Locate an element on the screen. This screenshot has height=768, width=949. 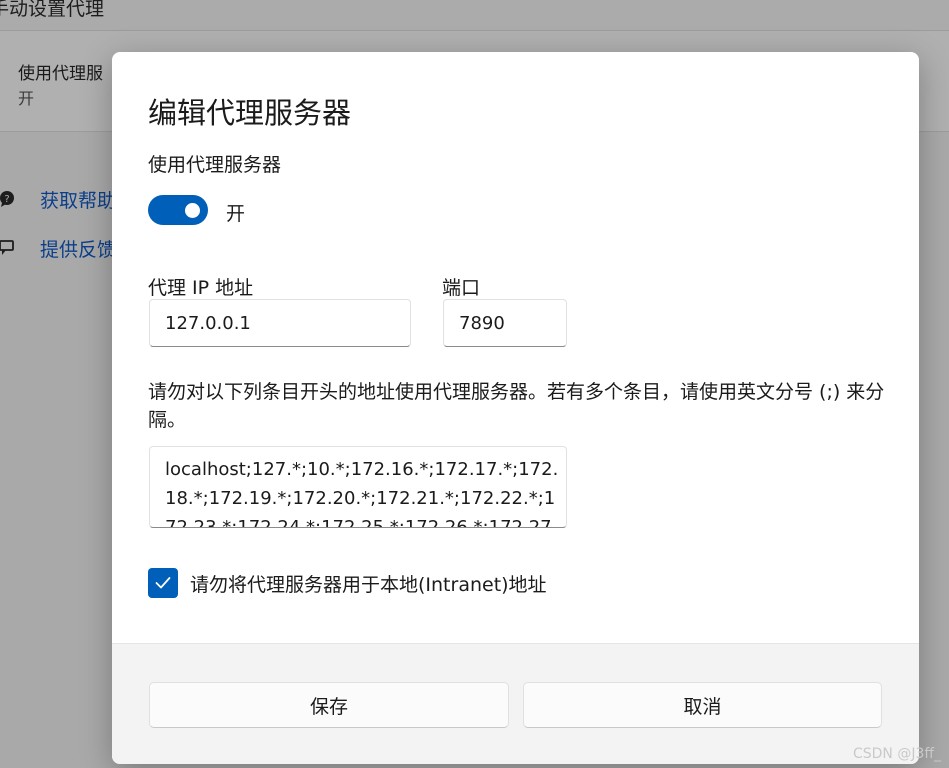
background-card-value: 开 is located at coordinates (26, 98).